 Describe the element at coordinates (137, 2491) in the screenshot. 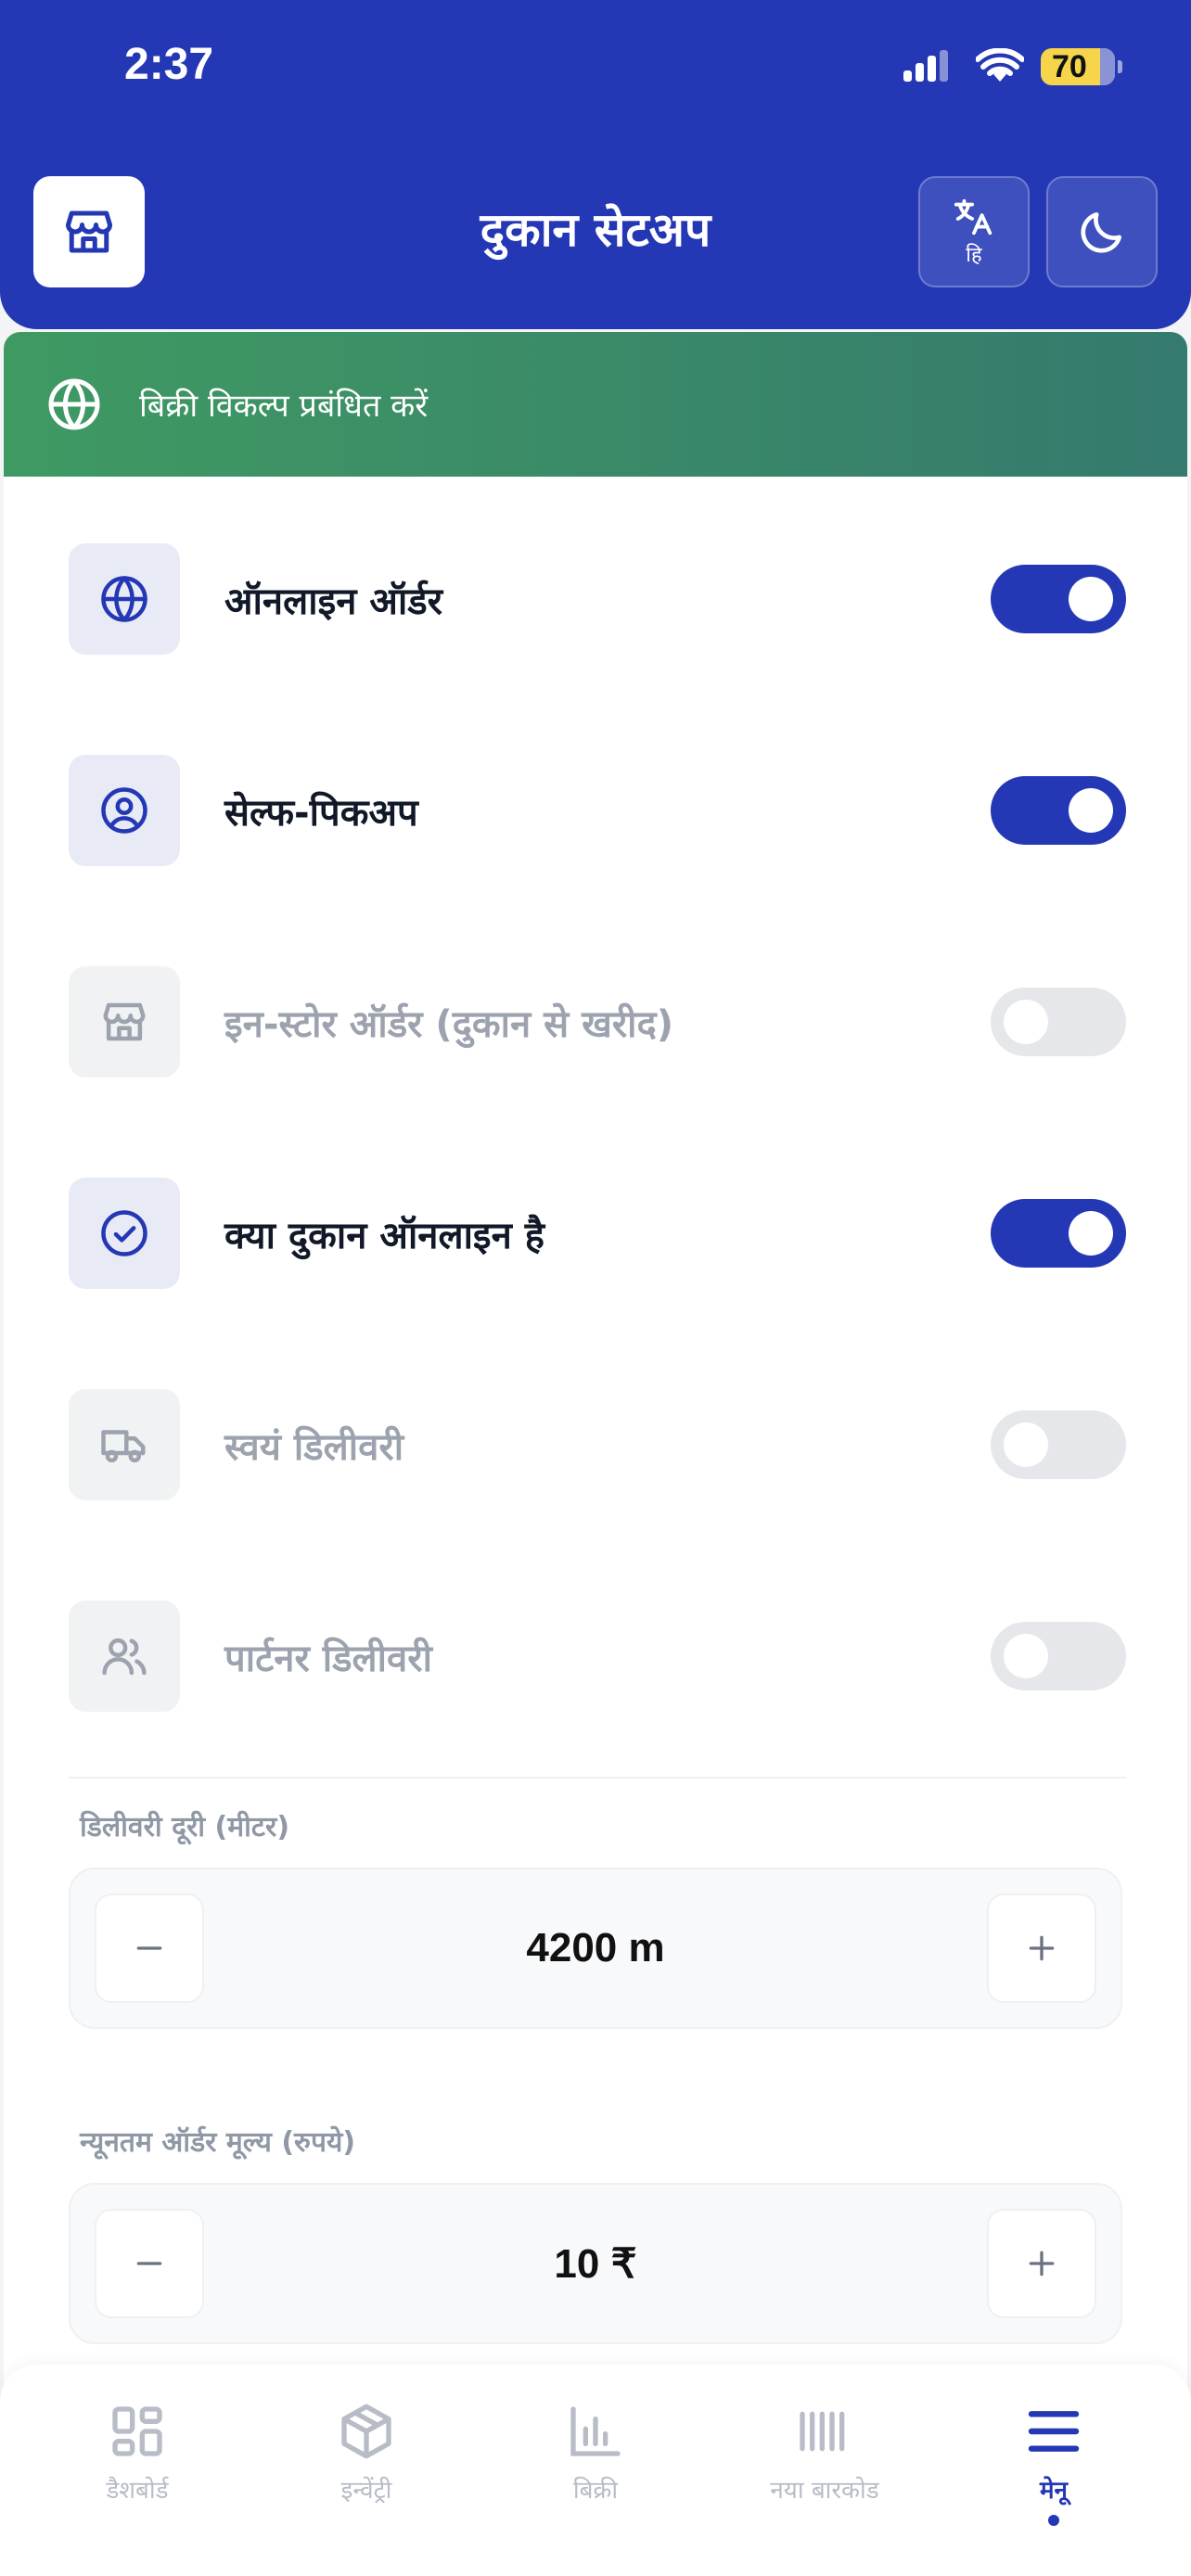

I see `nav-label: डैशबोर्ड` at that location.